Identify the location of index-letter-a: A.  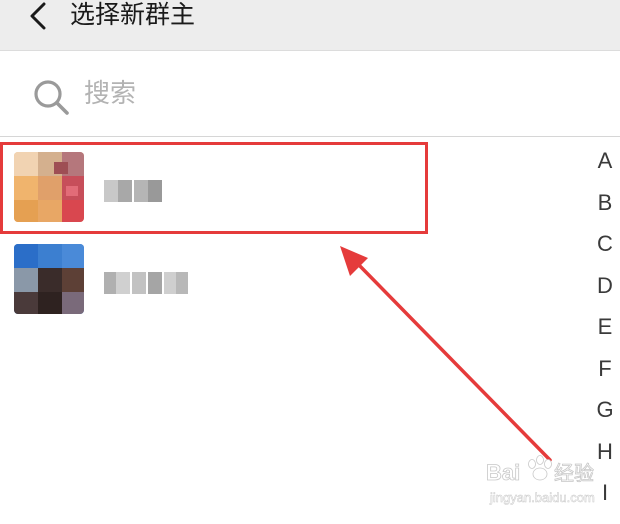
(605, 161).